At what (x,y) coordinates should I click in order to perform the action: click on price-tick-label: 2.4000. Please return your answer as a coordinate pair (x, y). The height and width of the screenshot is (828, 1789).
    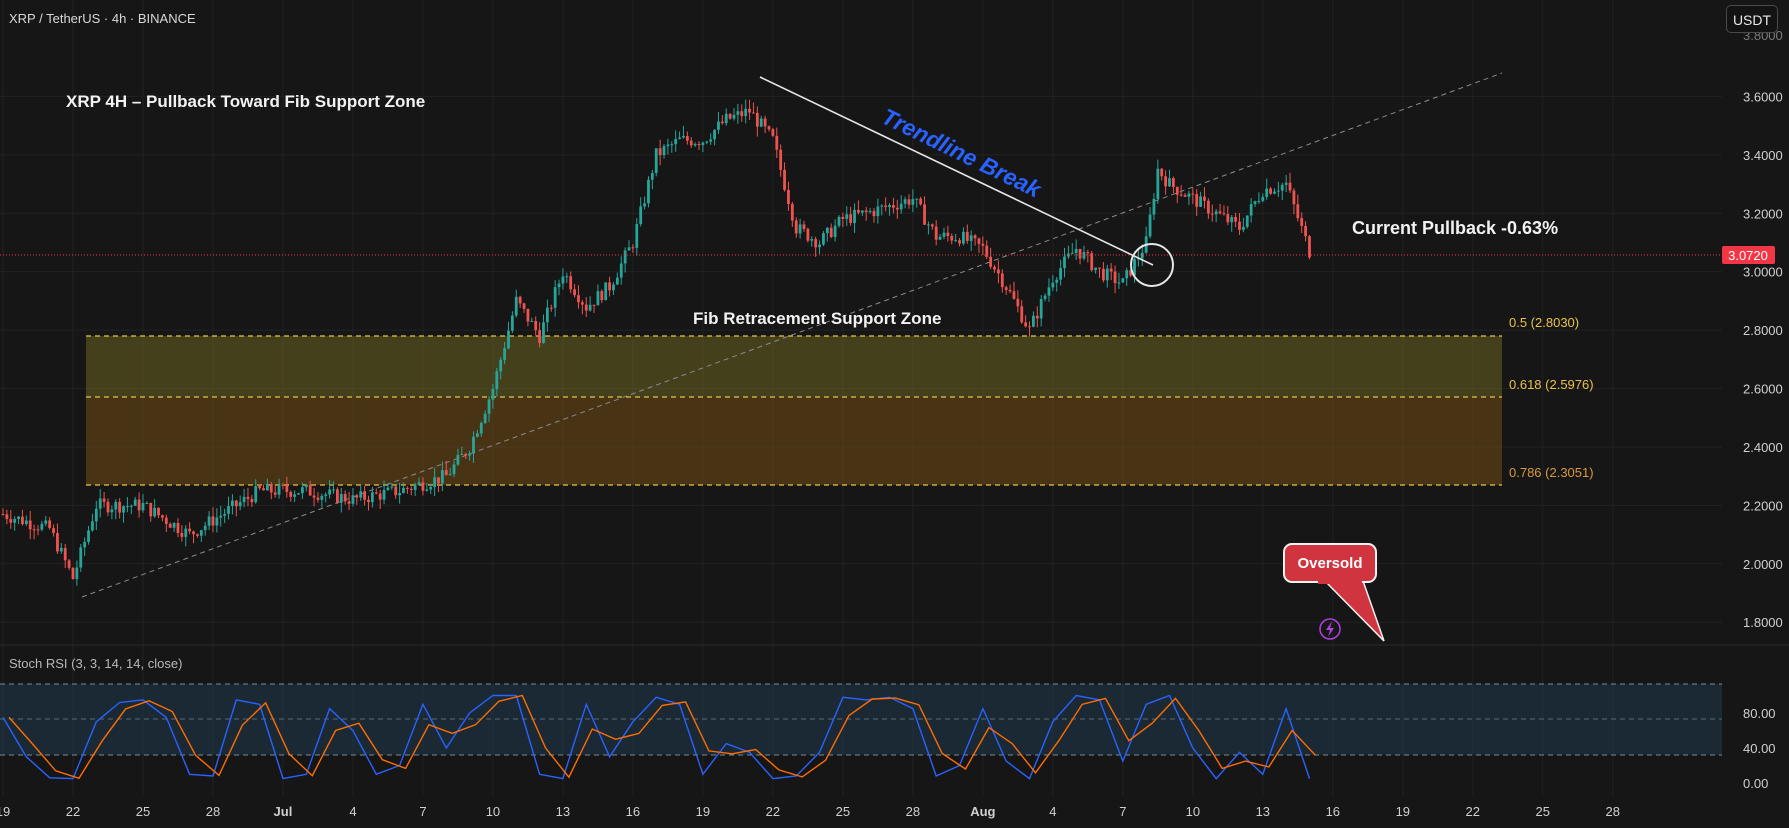
    Looking at the image, I should click on (1763, 447).